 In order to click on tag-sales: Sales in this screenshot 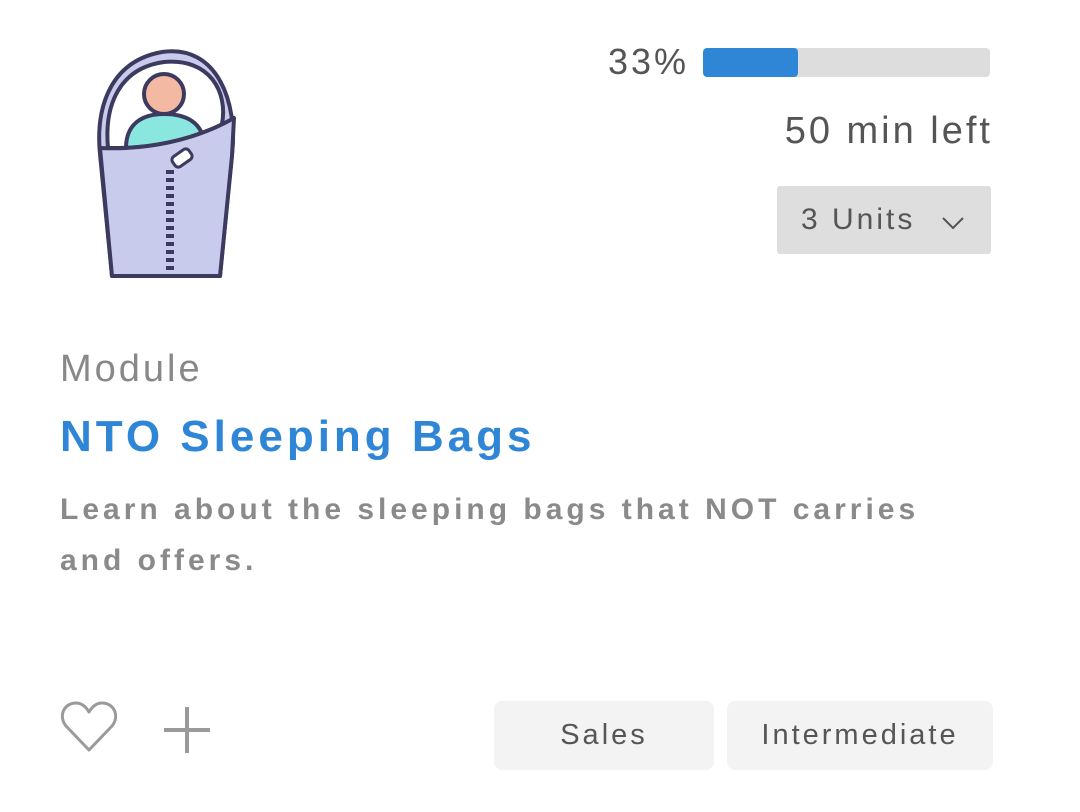, I will do `click(604, 735)`.